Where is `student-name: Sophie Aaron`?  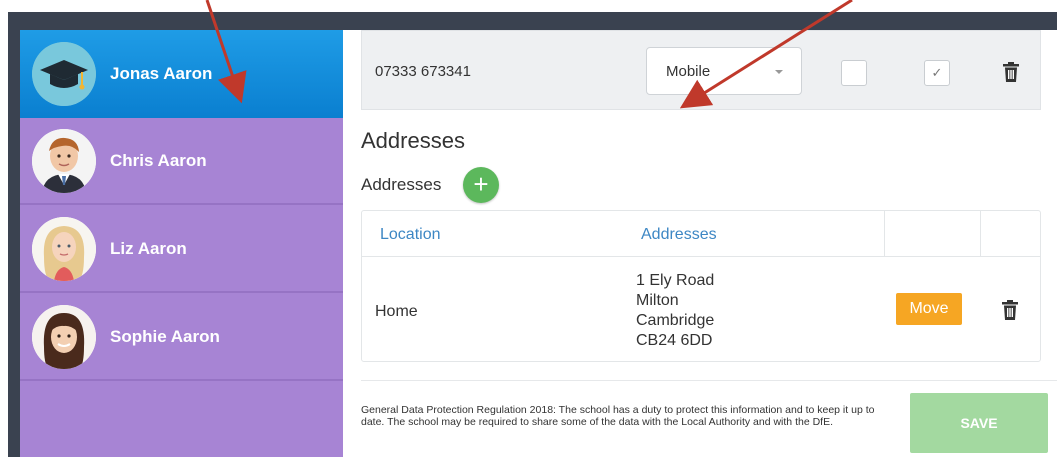 student-name: Sophie Aaron is located at coordinates (165, 336).